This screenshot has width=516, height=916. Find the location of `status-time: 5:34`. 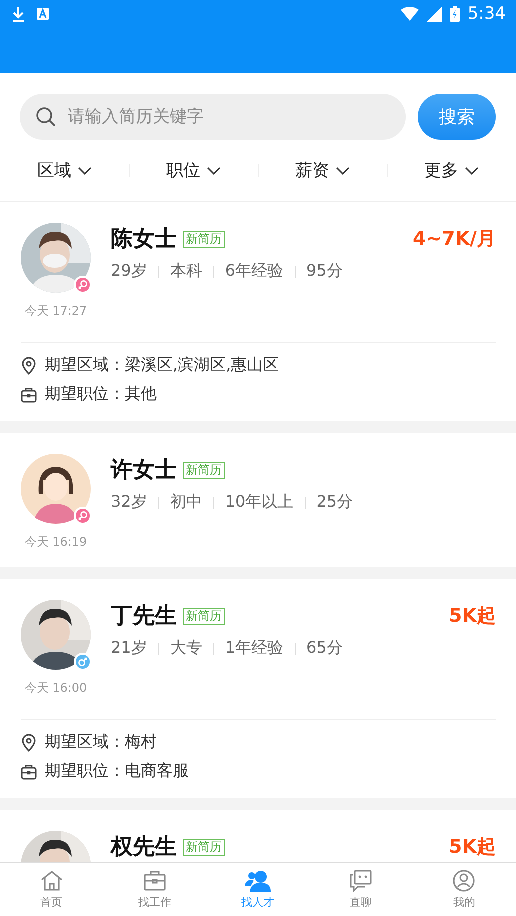

status-time: 5:34 is located at coordinates (487, 14).